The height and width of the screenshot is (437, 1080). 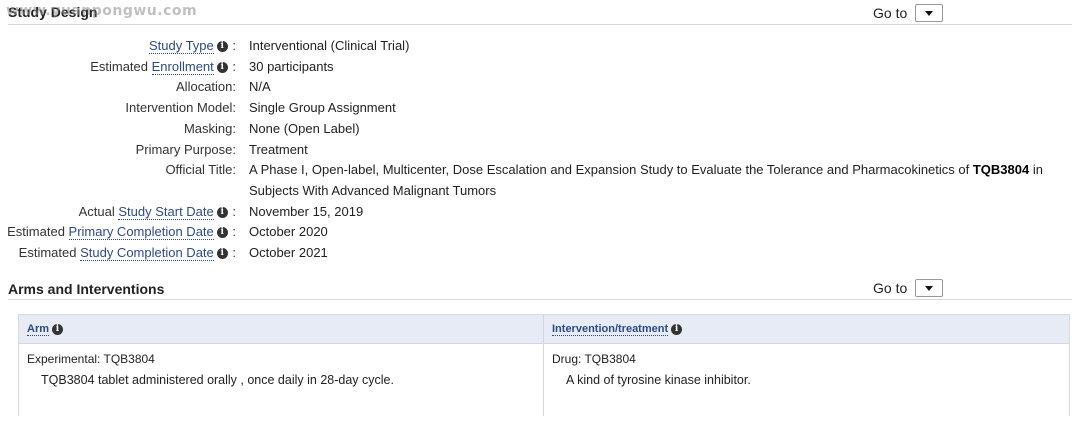 I want to click on watermark: www.yuanpongwu.com, so click(x=102, y=11).